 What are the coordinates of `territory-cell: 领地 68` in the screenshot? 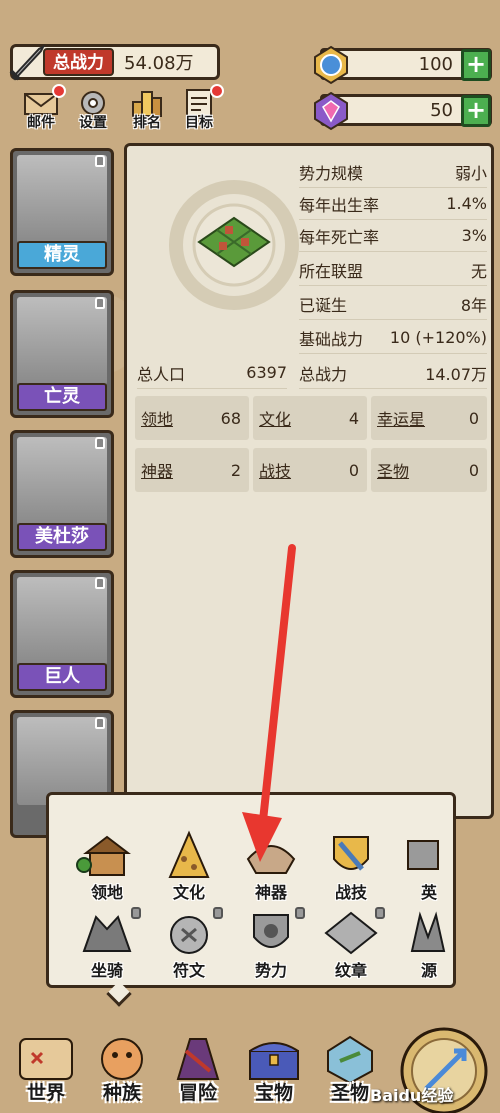 It's located at (192, 418).